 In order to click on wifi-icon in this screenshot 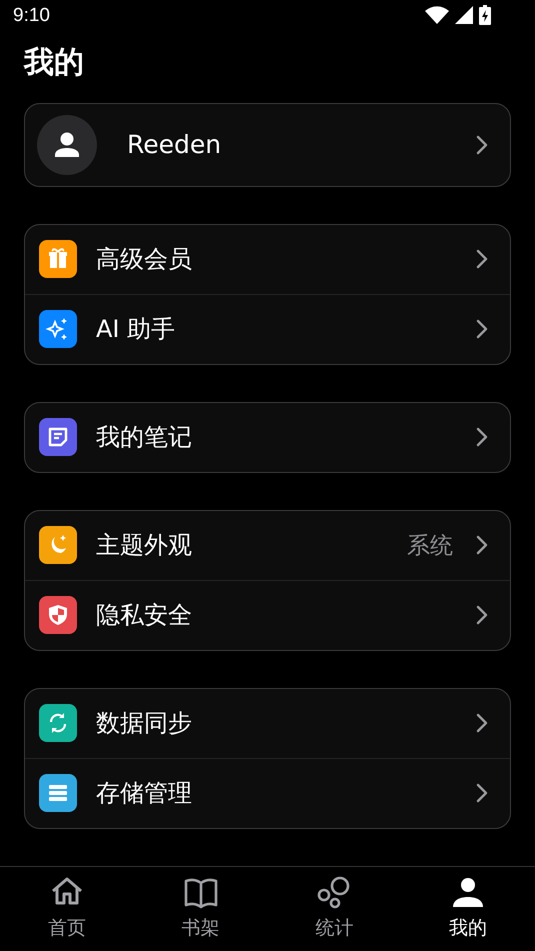, I will do `click(437, 15)`.